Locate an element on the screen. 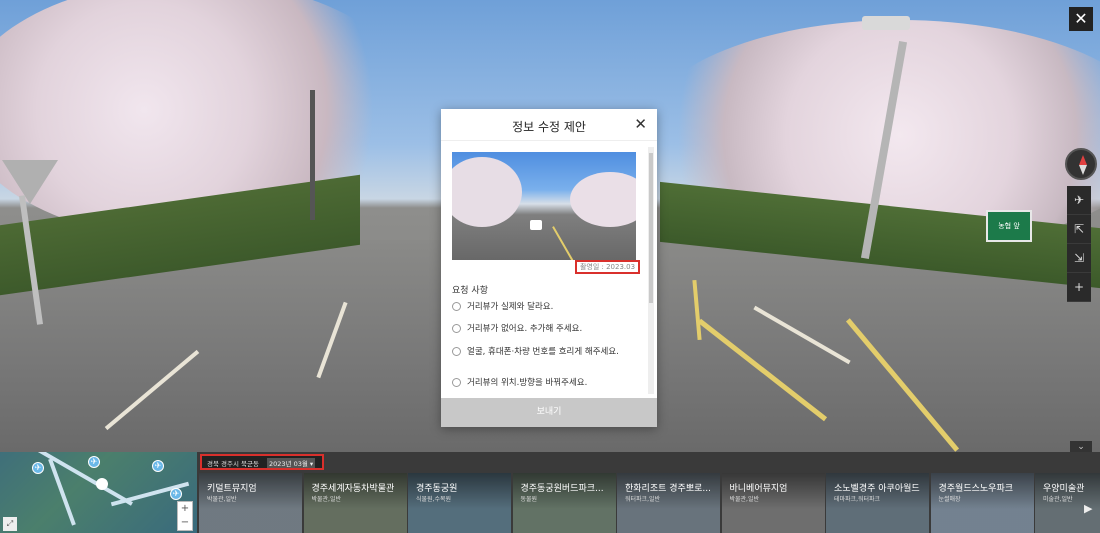  traffic-camera is located at coordinates (886, 23).